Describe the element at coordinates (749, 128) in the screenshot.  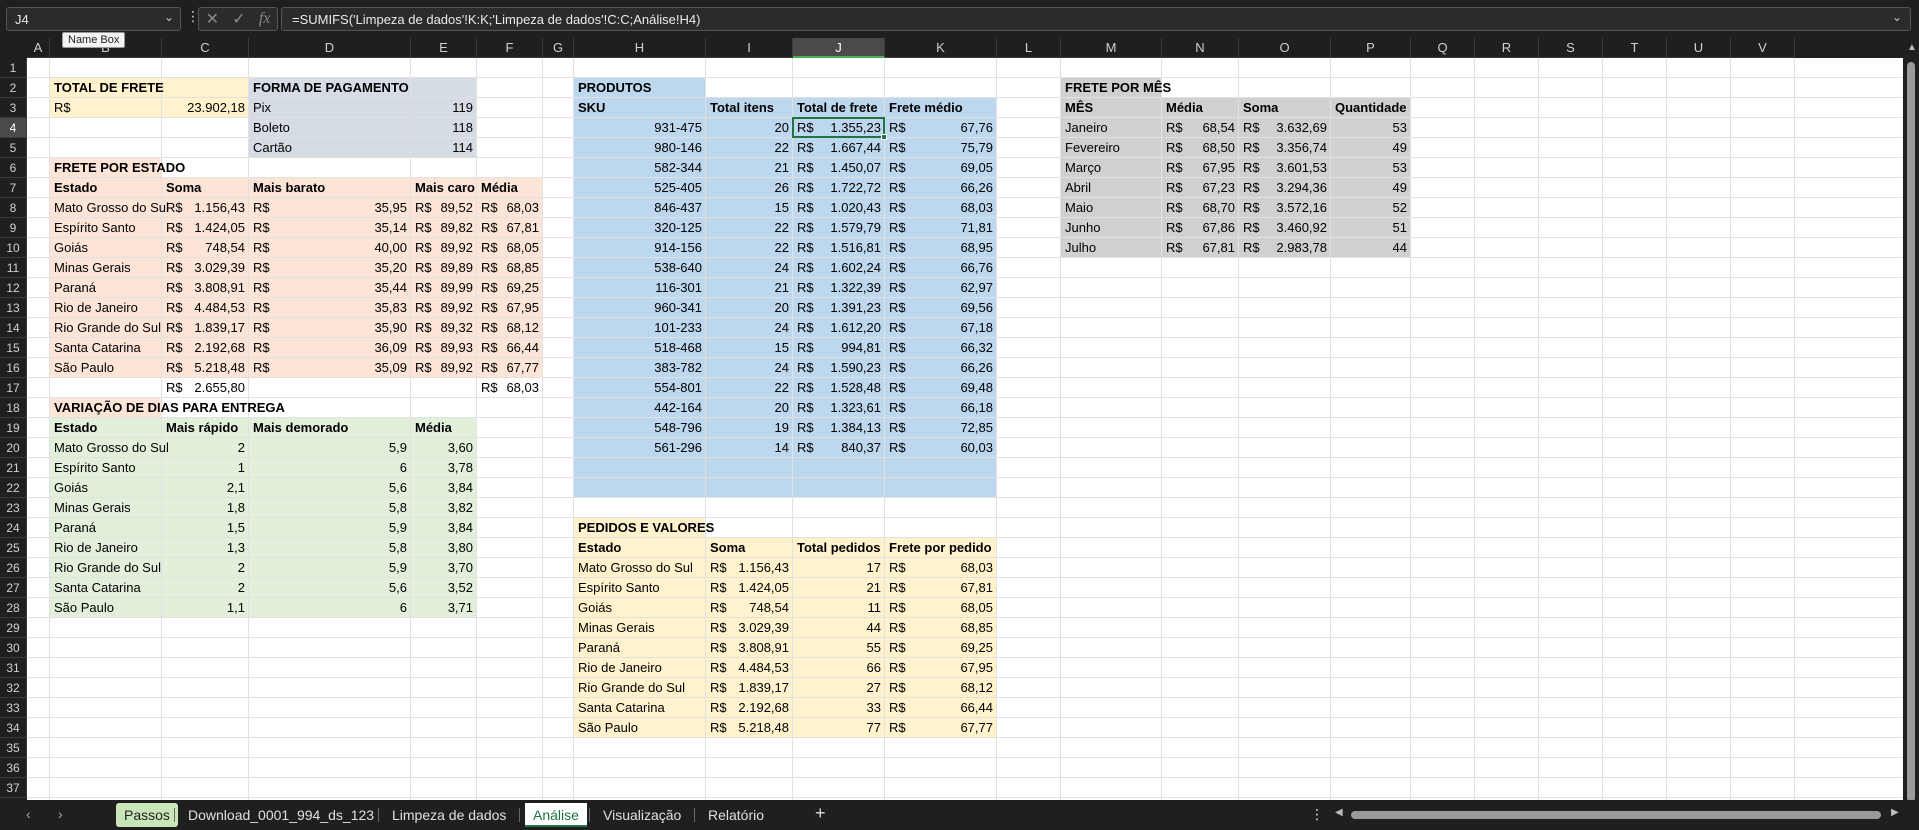
I see `total-itens-cell: 20` at that location.